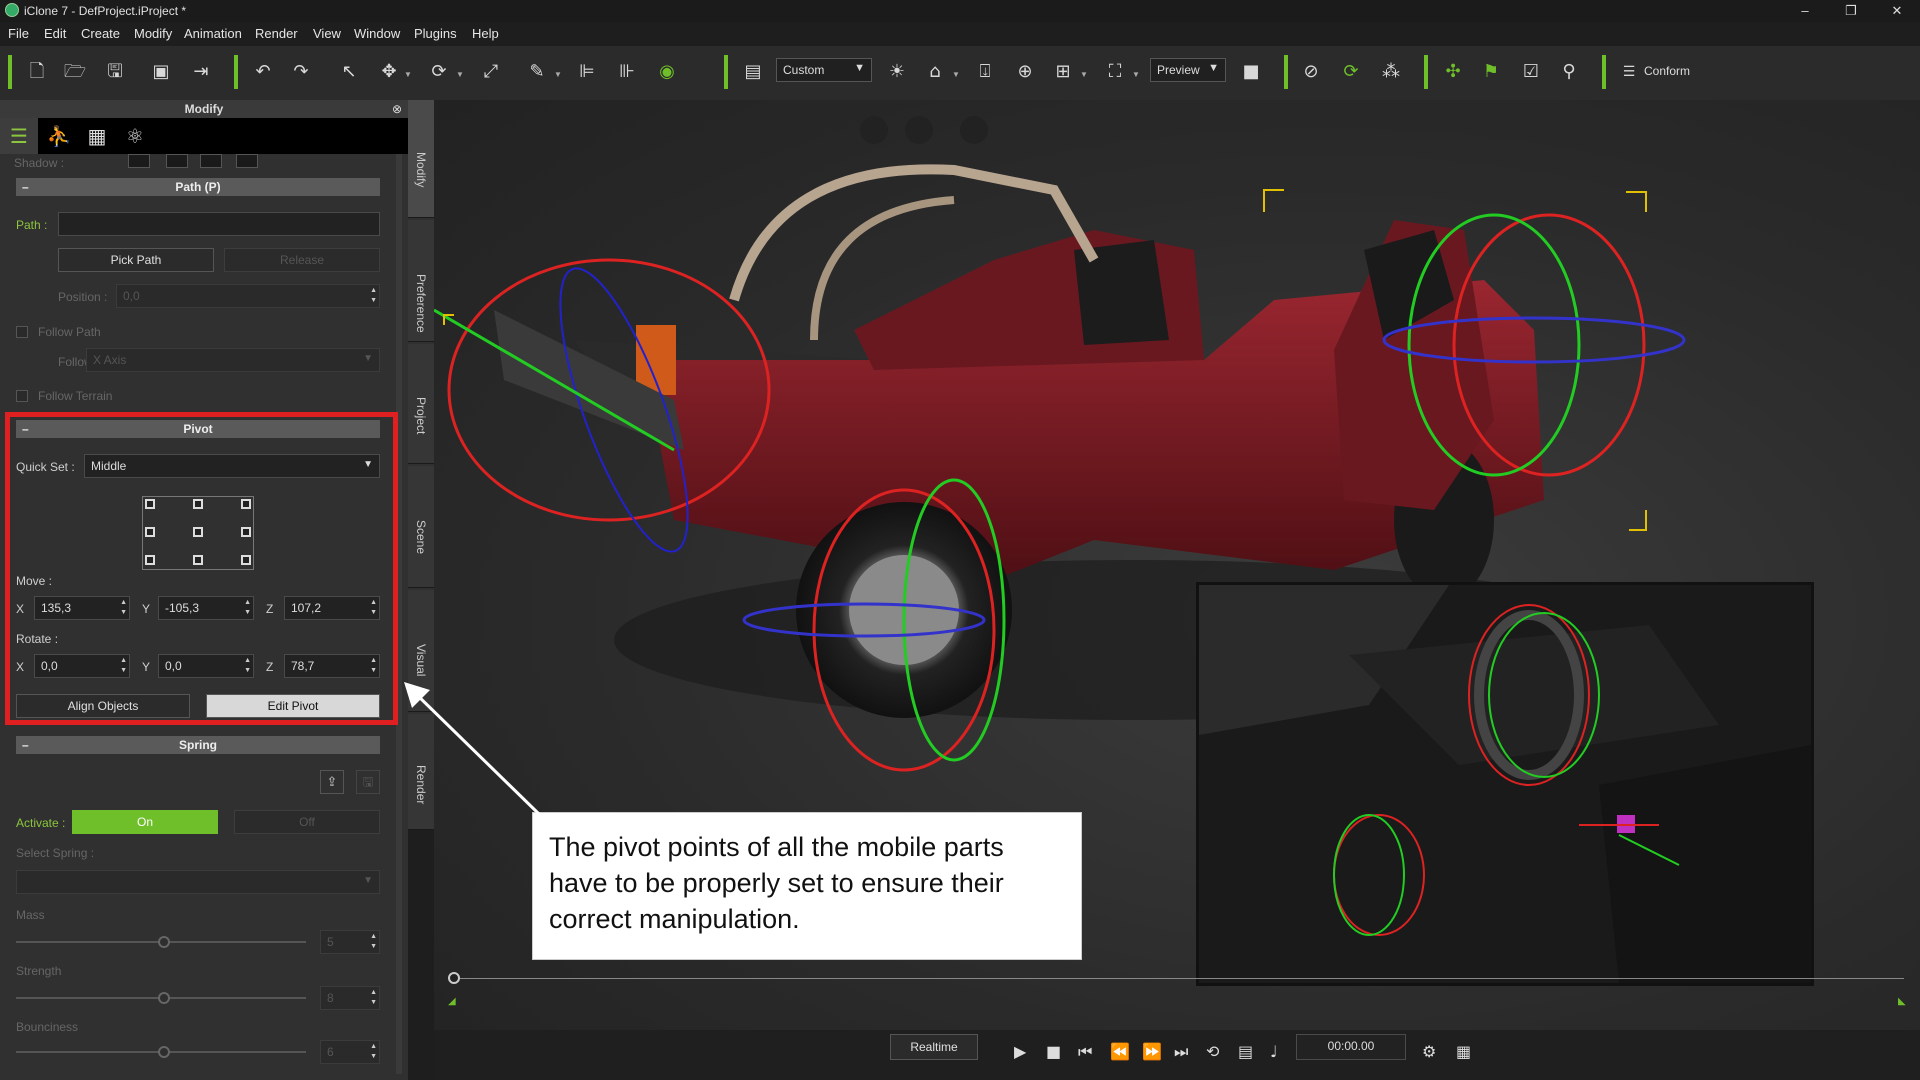  What do you see at coordinates (59, 136) in the screenshot?
I see `animation-runner-icon: ⛹` at bounding box center [59, 136].